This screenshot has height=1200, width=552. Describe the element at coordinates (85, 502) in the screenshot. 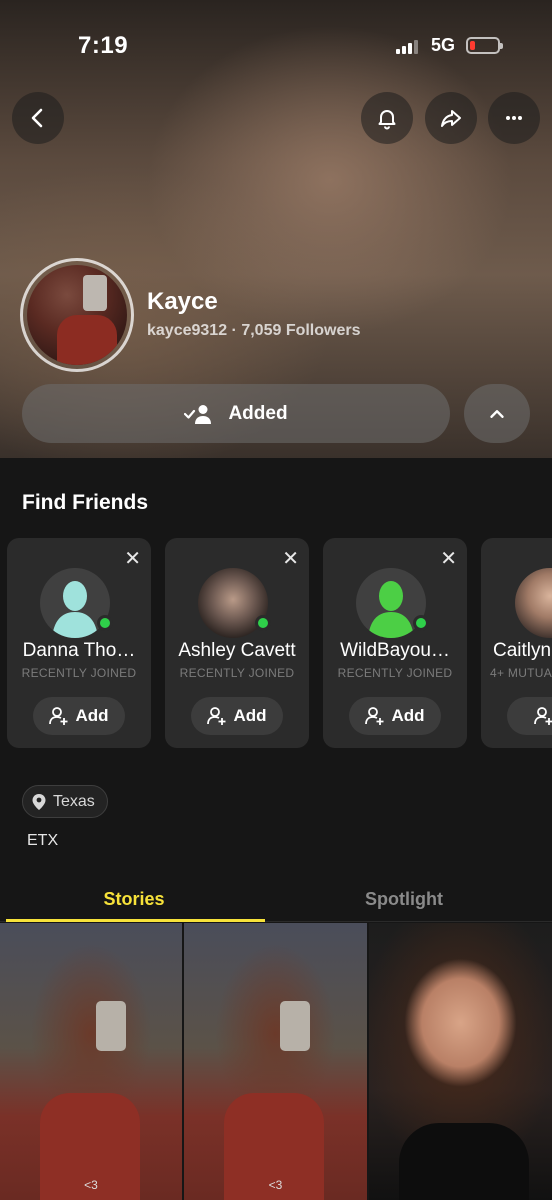

I see `find-friends-title: Find Friends` at that location.